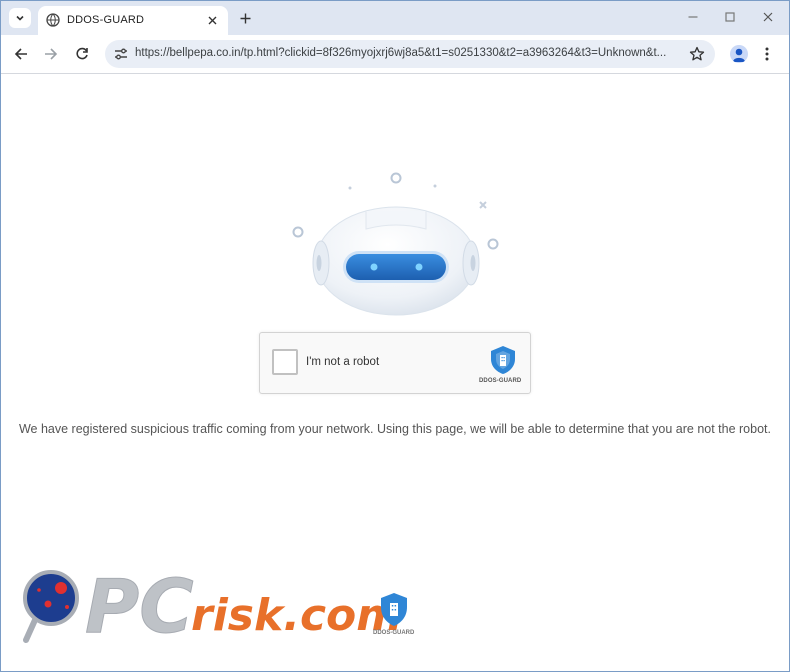  What do you see at coordinates (395, 244) in the screenshot?
I see `robot-illustration` at bounding box center [395, 244].